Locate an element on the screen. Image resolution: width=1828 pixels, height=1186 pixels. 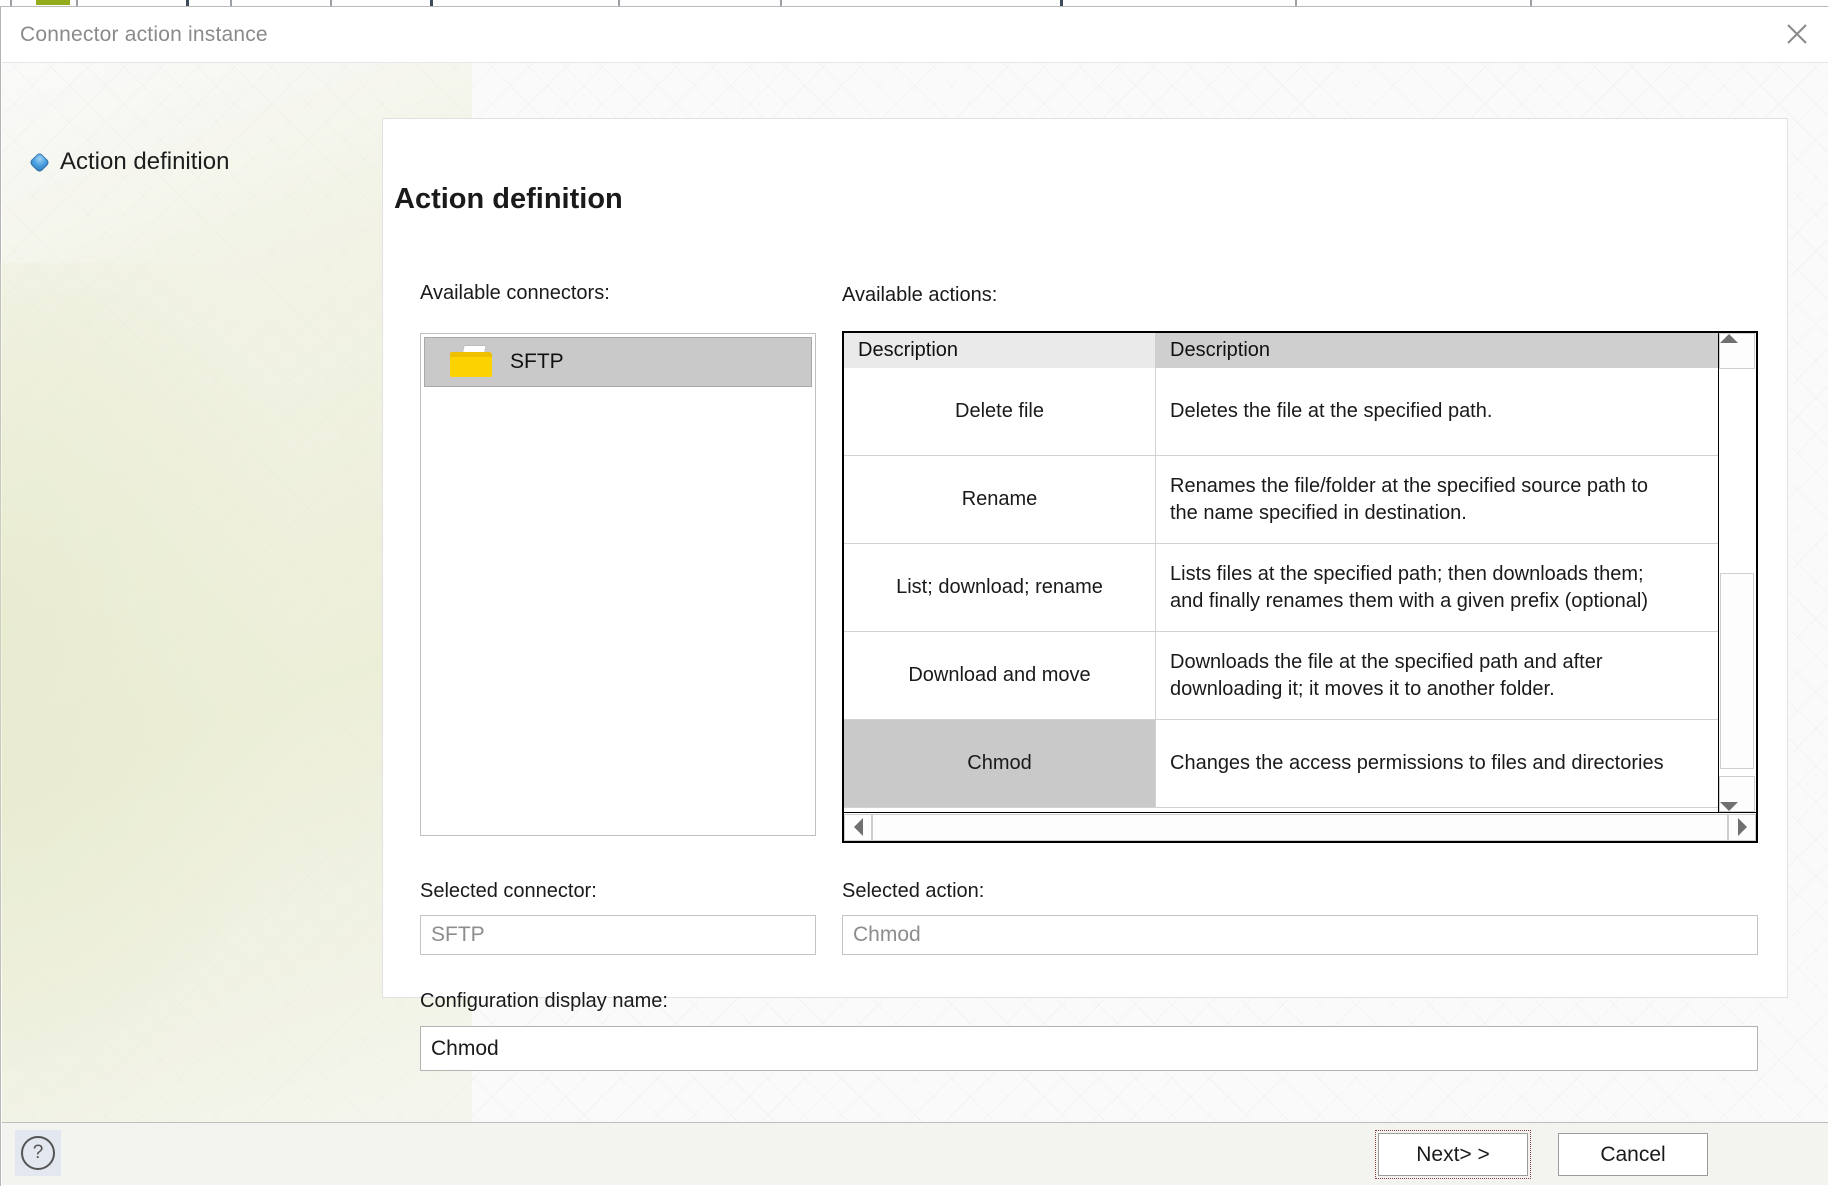
horizontal-scrollbar-thumb is located at coordinates (1300, 827).